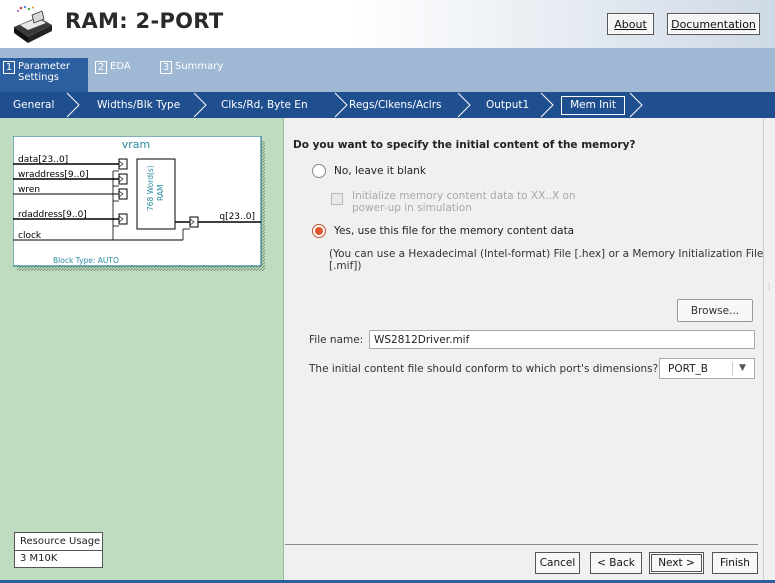 Image resolution: width=775 pixels, height=583 pixels. I want to click on resource-usage-title: Resource Usage, so click(58, 542).